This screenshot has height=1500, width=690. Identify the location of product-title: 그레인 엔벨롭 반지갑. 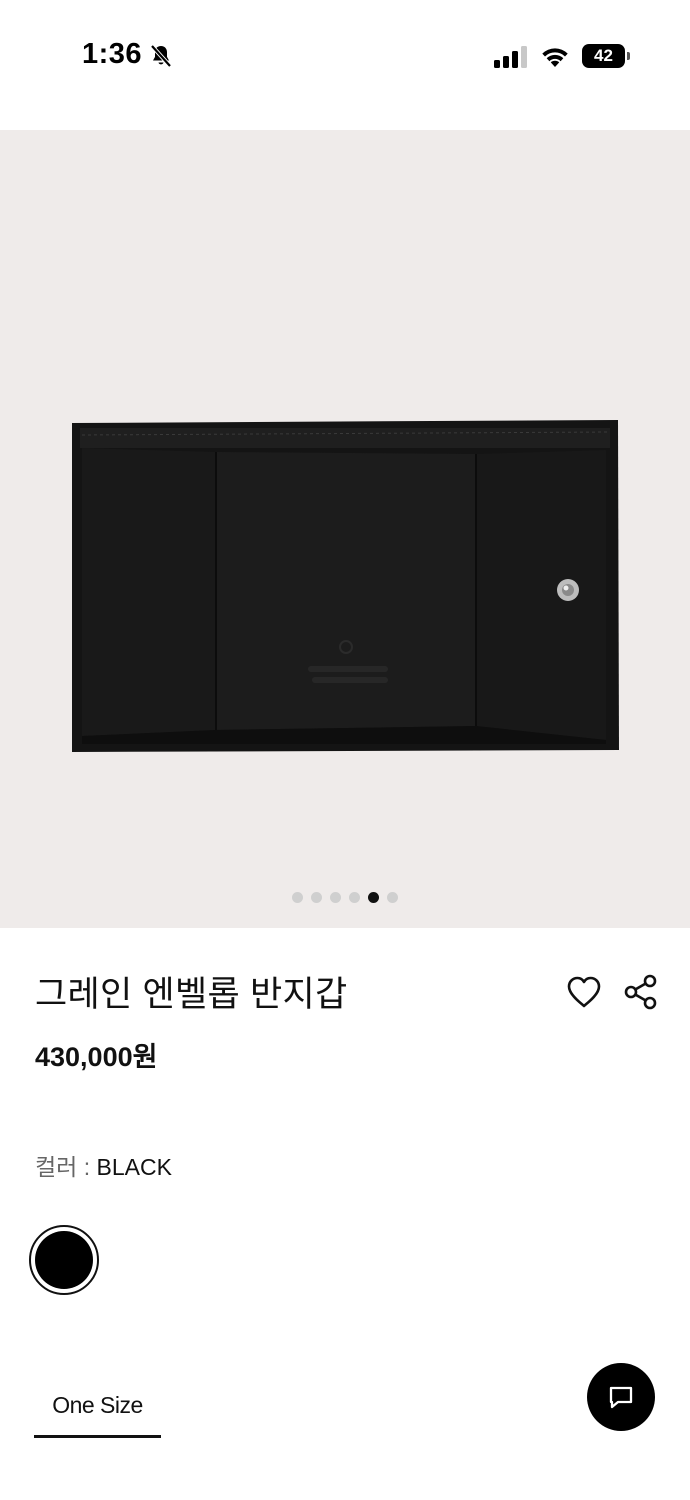
(191, 994).